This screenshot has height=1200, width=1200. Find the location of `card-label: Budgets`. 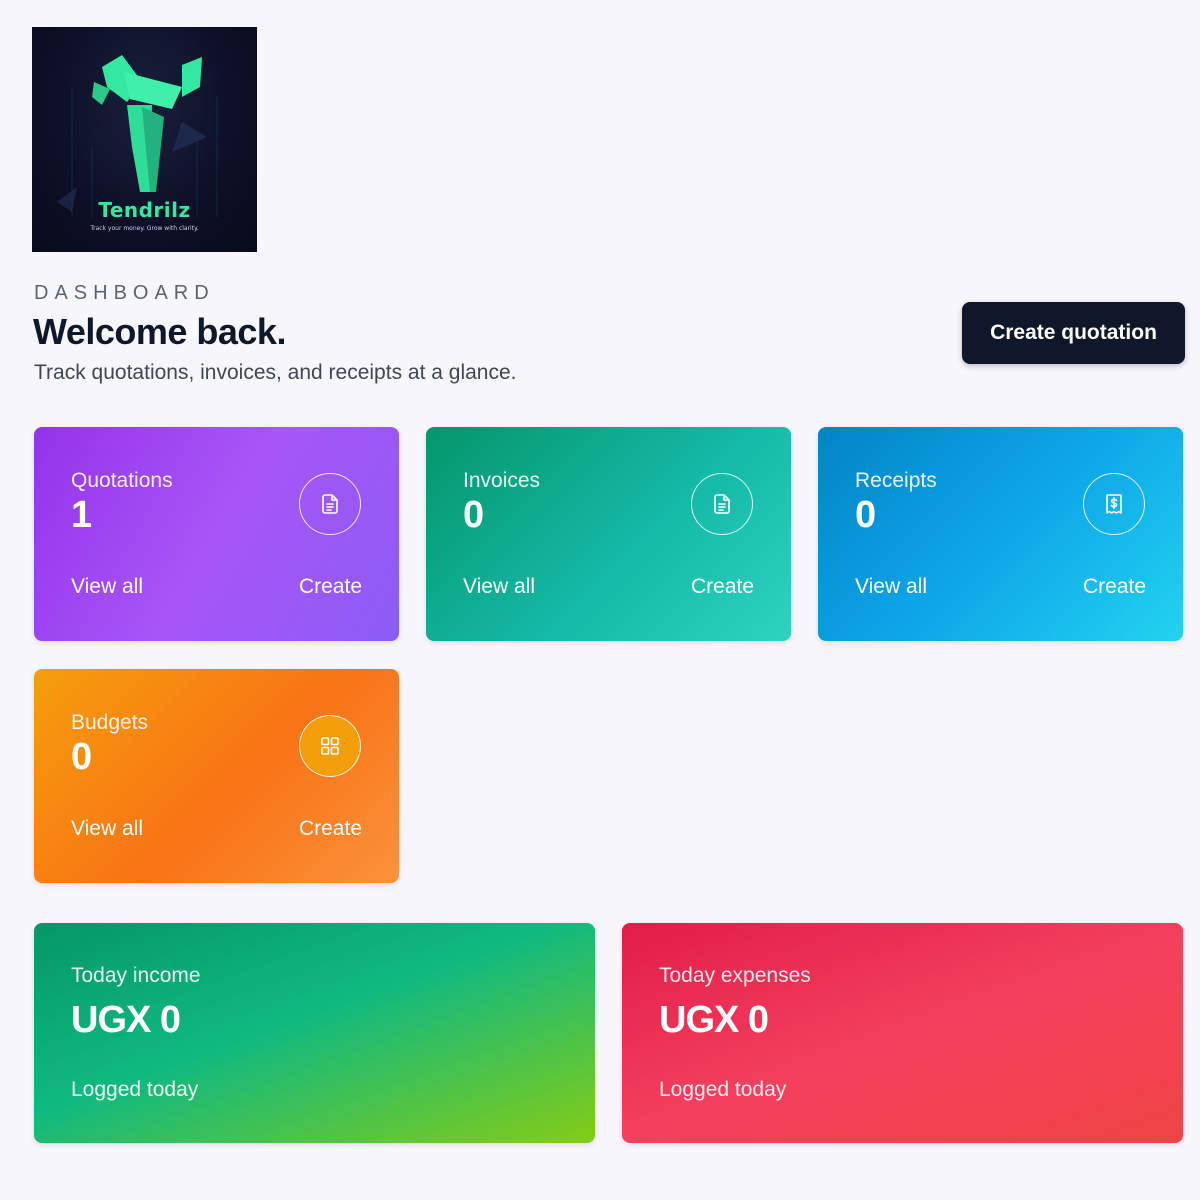

card-label: Budgets is located at coordinates (110, 722).